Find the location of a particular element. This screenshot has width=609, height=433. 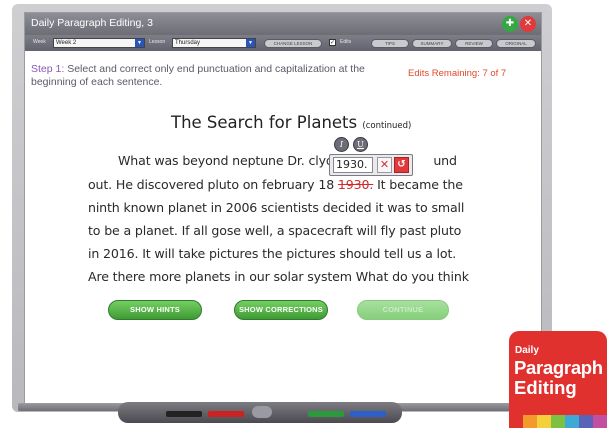

continue-button: CONTINUE is located at coordinates (403, 310).